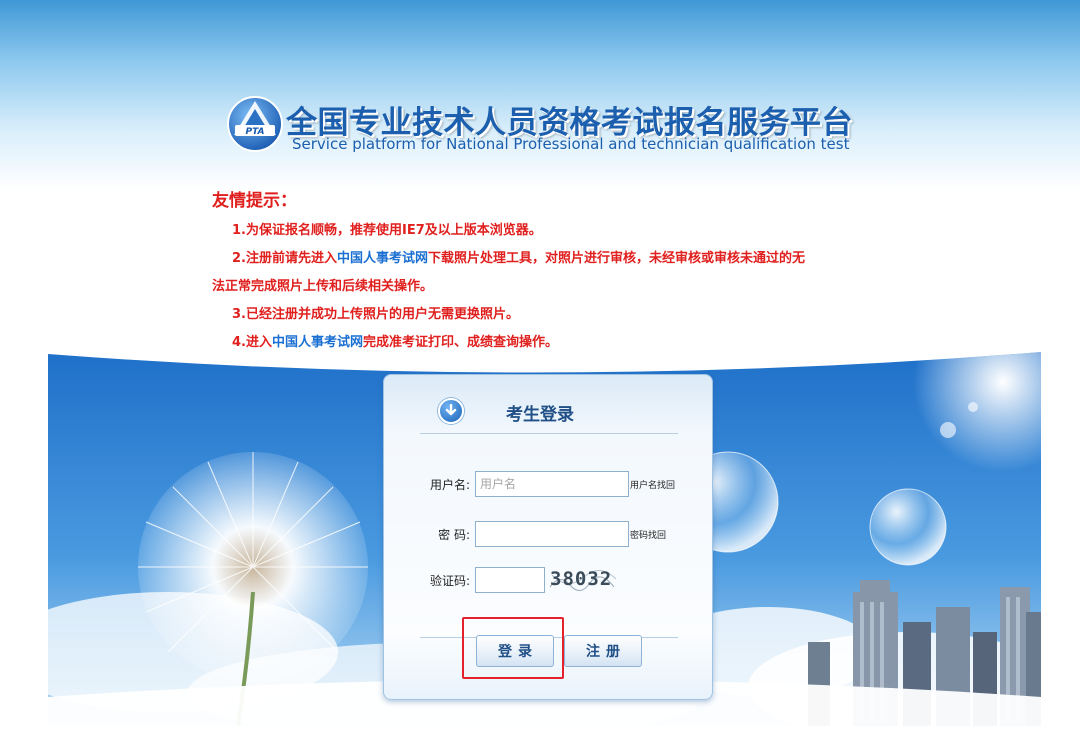  What do you see at coordinates (375, 314) in the screenshot?
I see `notice-text: 3.已经注册并成功上传照片的用户无需更换照片。` at bounding box center [375, 314].